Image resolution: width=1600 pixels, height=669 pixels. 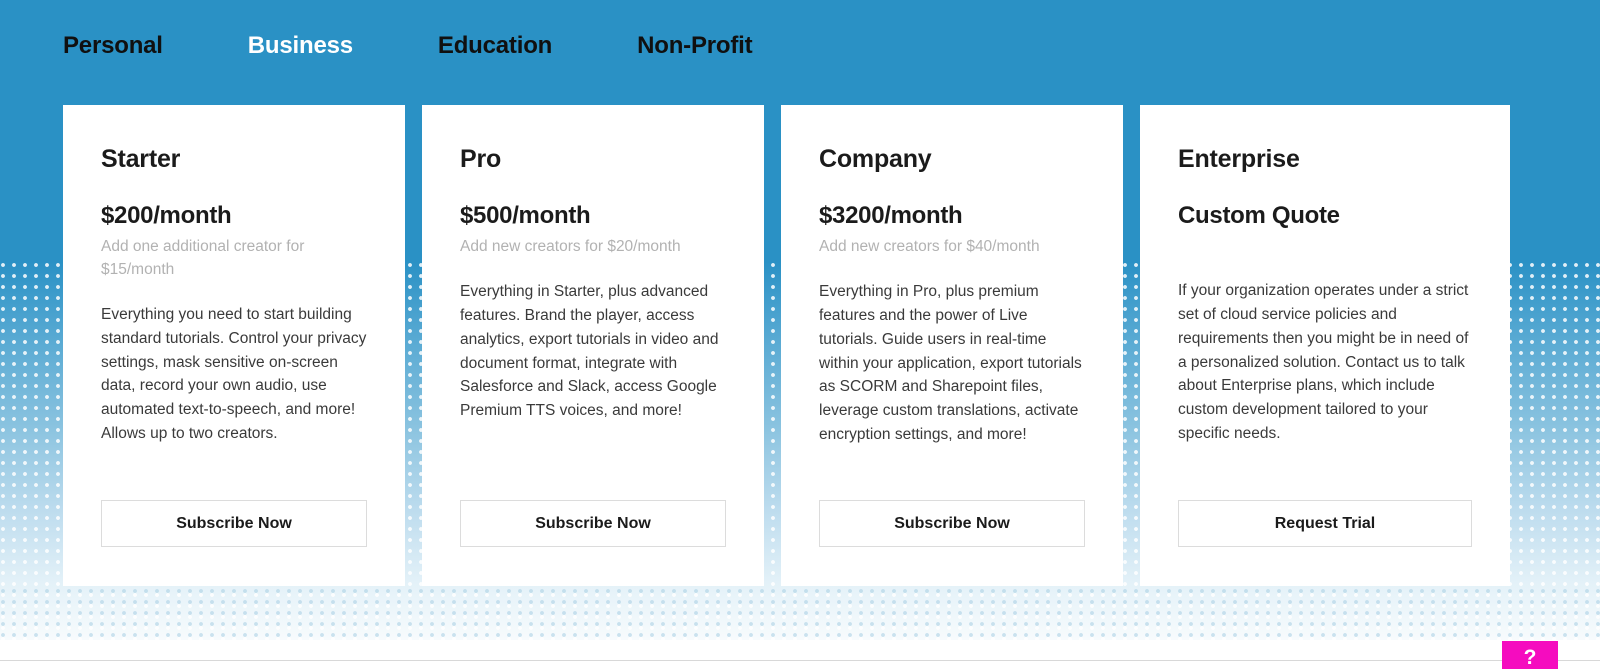 What do you see at coordinates (875, 159) in the screenshot?
I see `plan-title: Company` at bounding box center [875, 159].